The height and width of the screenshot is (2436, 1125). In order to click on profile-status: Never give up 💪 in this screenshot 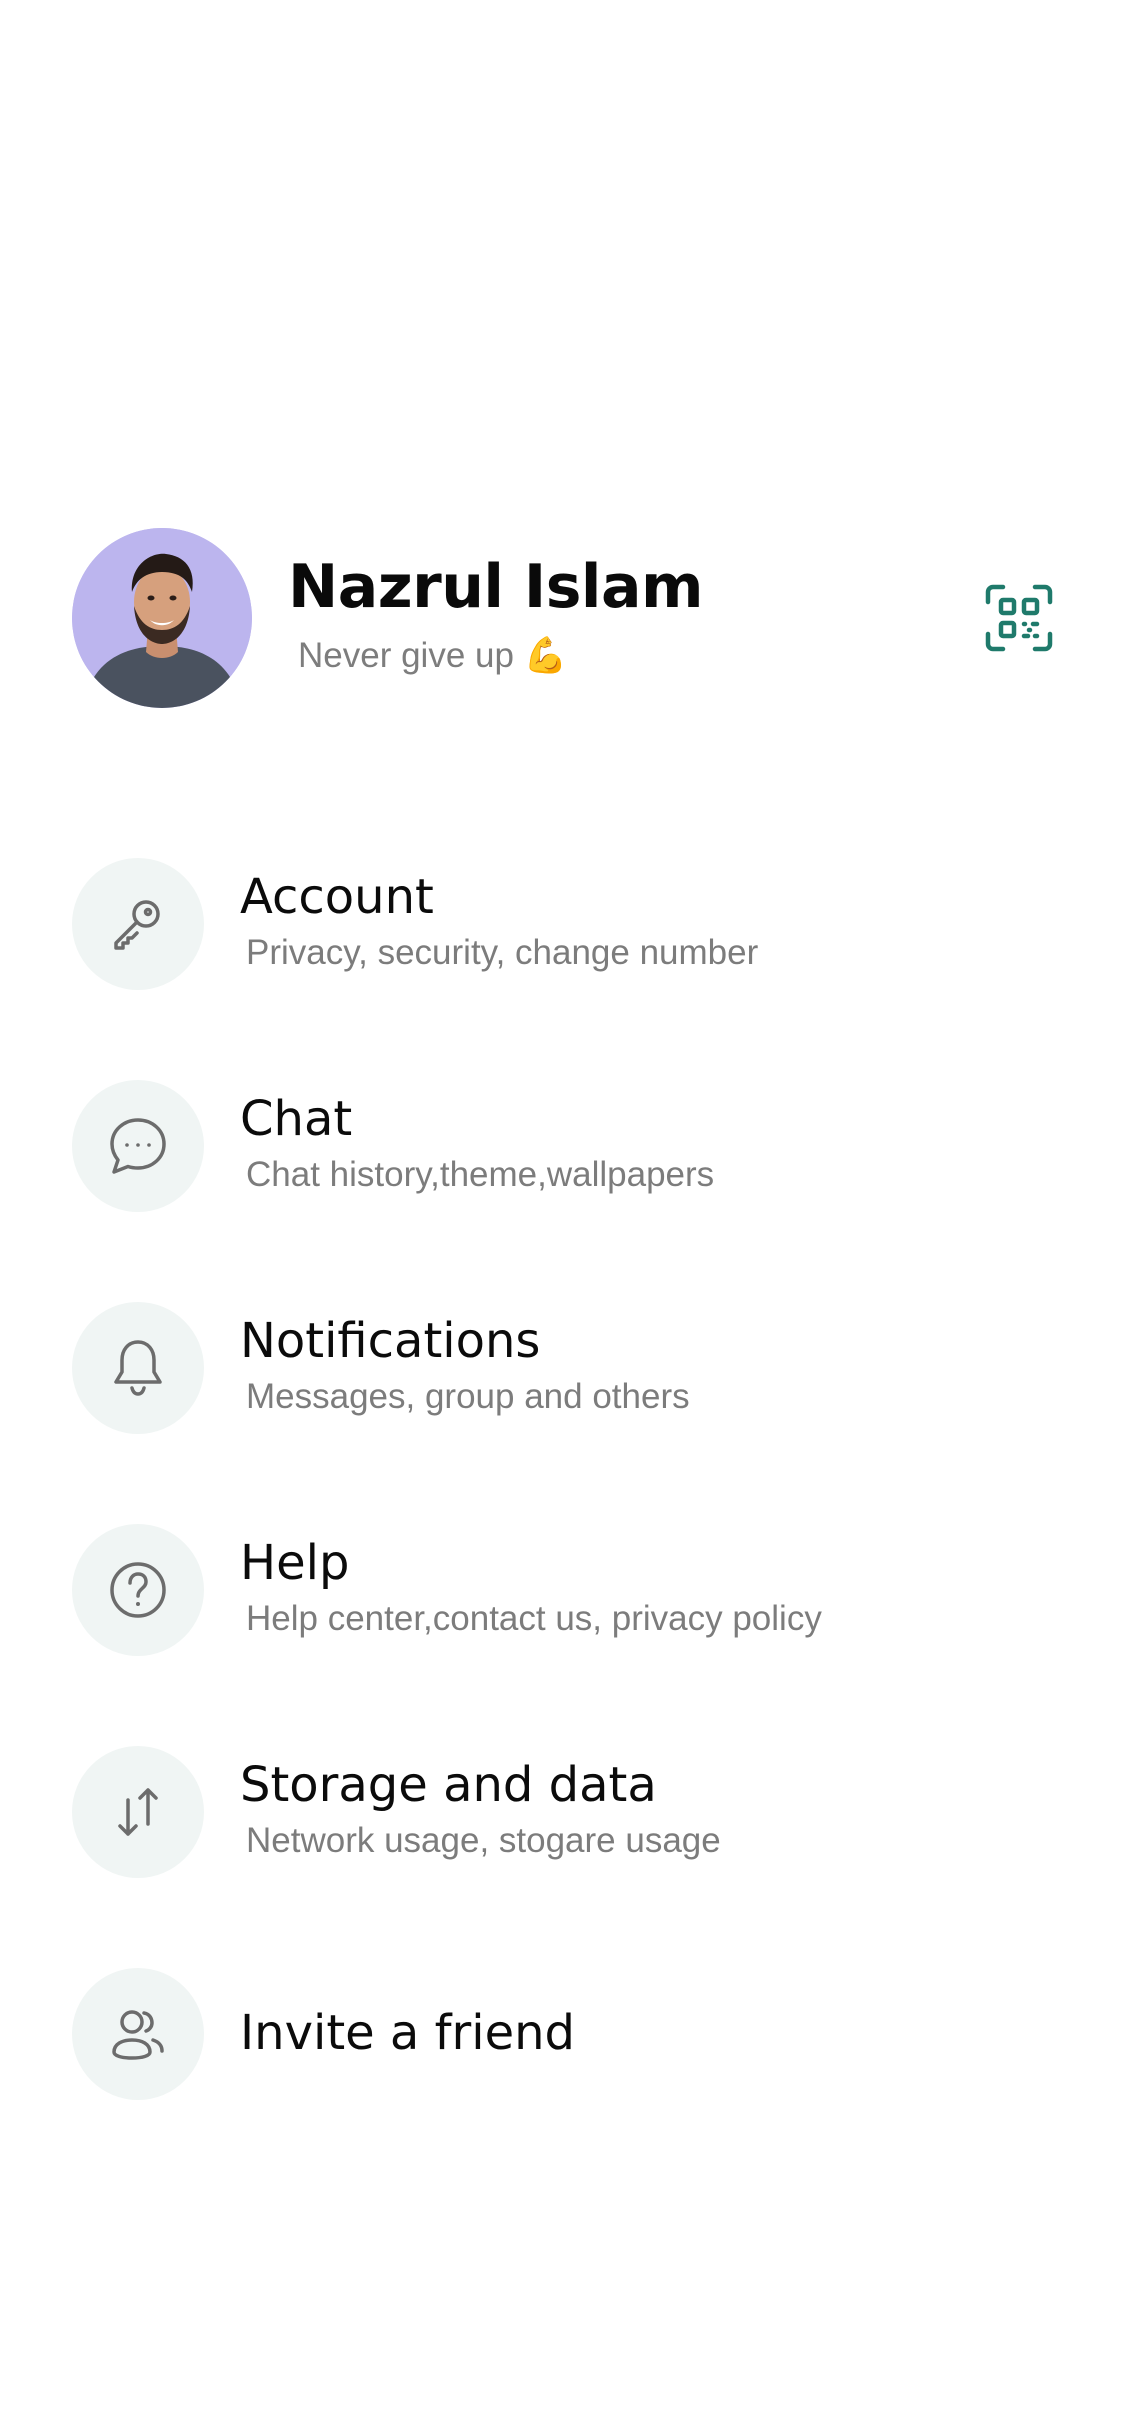, I will do `click(433, 655)`.